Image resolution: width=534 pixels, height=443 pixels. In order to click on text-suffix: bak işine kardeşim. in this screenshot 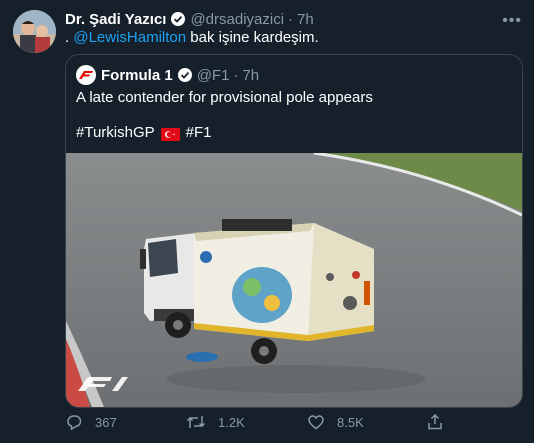, I will do `click(252, 37)`.